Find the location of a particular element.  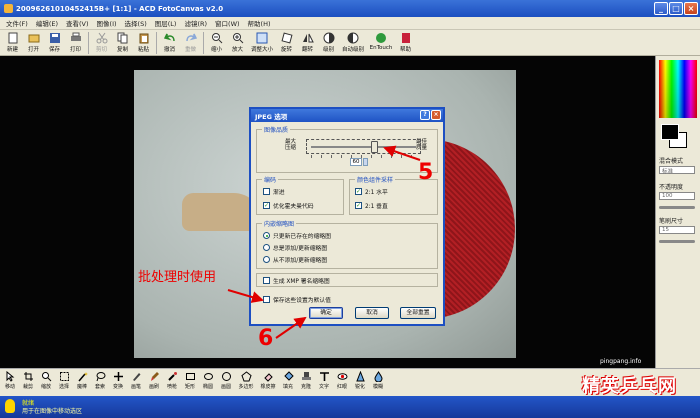

menu-help: 帮助(H) is located at coordinates (259, 23).